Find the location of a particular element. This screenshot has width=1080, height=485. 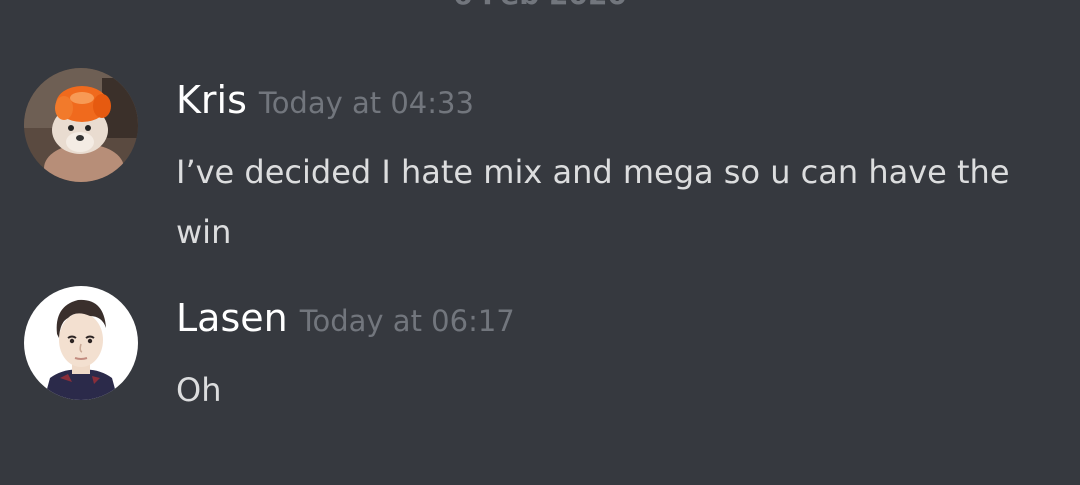

chihuahua-avatar-icon is located at coordinates (81, 125).